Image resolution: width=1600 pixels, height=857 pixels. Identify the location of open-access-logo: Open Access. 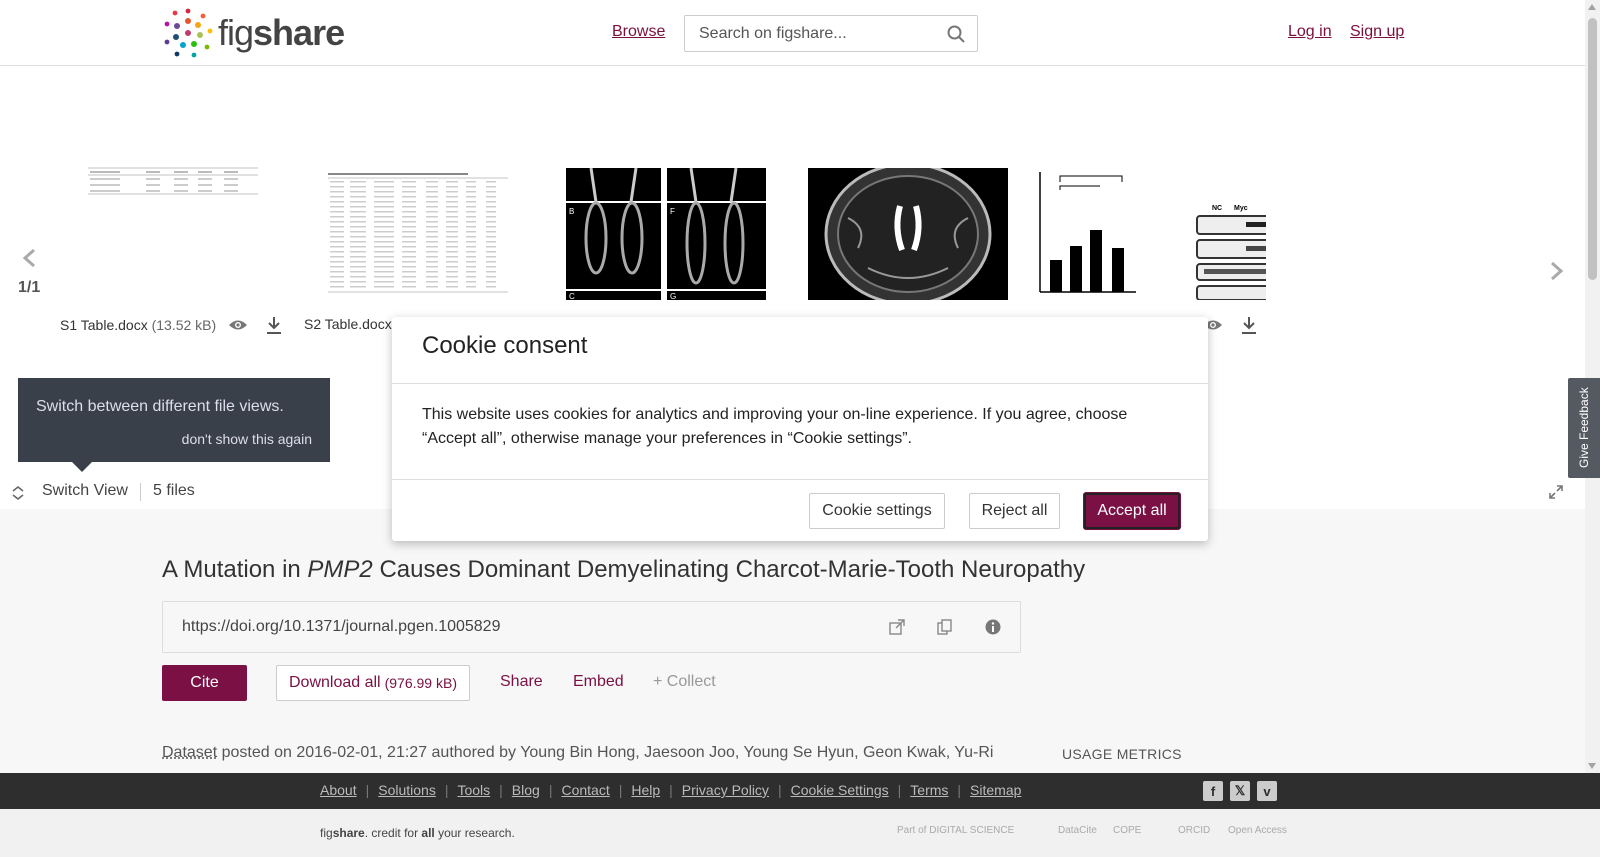
(1257, 830).